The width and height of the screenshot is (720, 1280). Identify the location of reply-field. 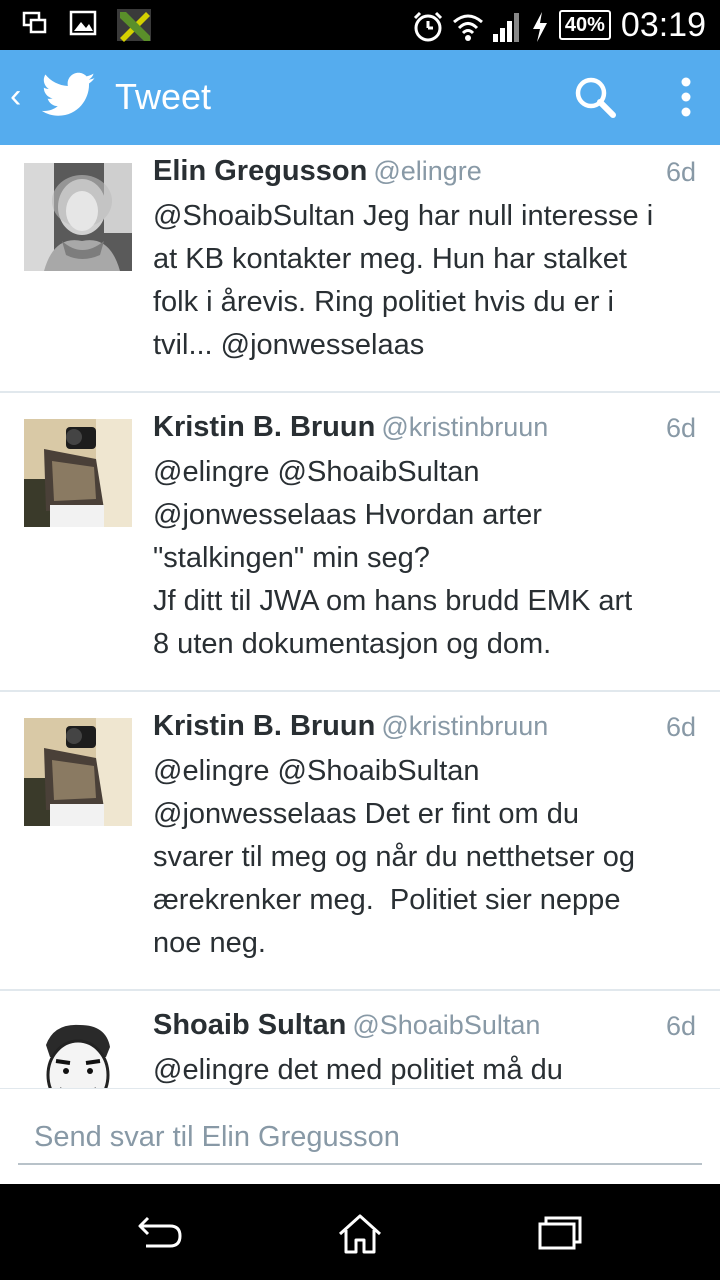
(360, 1140).